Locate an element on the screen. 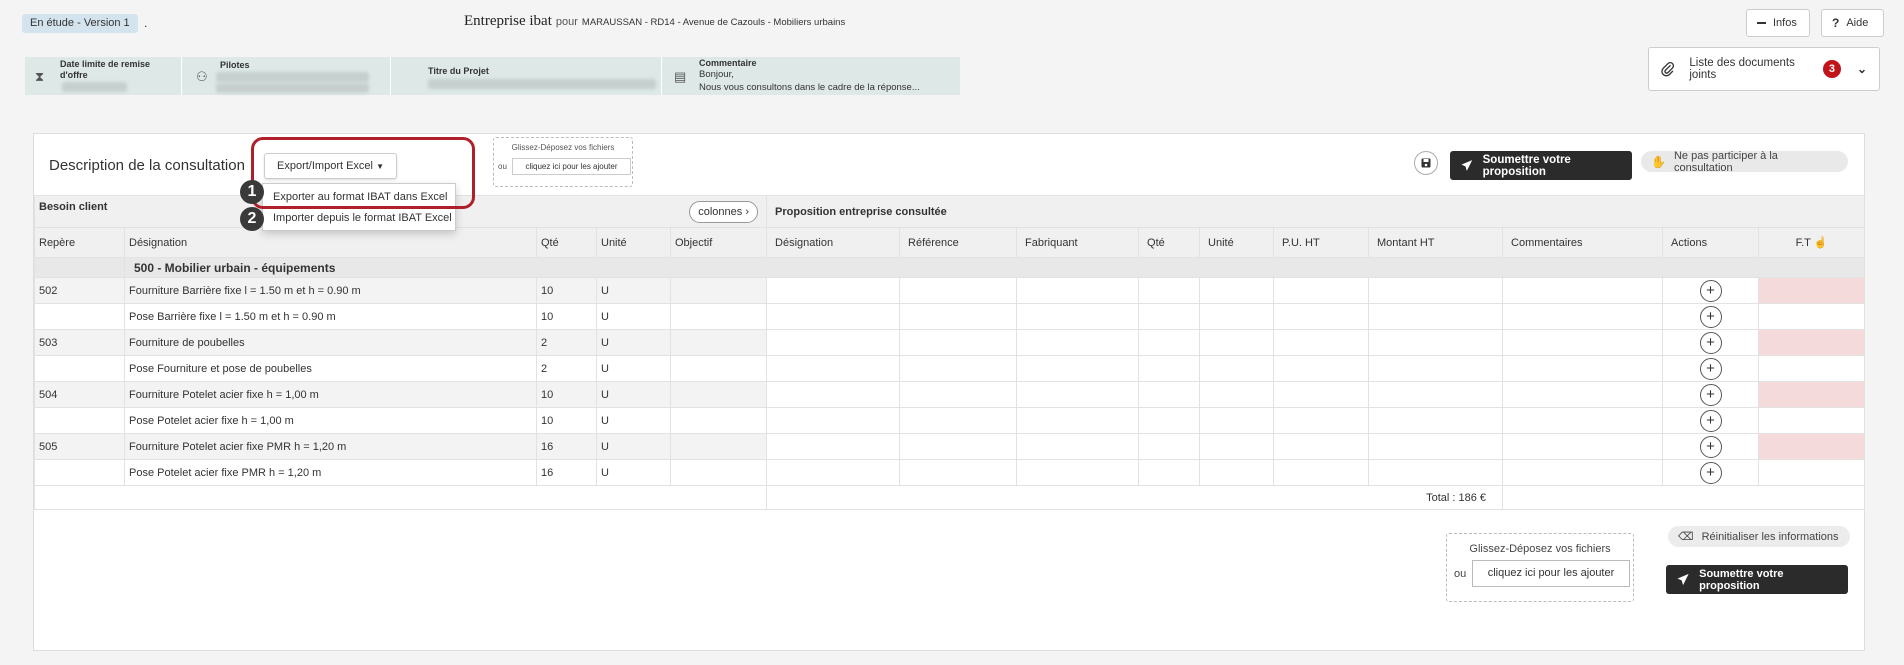 This screenshot has height=665, width=1904. attached-documents-button: Liste des documents joints 3 ⌄ is located at coordinates (1764, 69).